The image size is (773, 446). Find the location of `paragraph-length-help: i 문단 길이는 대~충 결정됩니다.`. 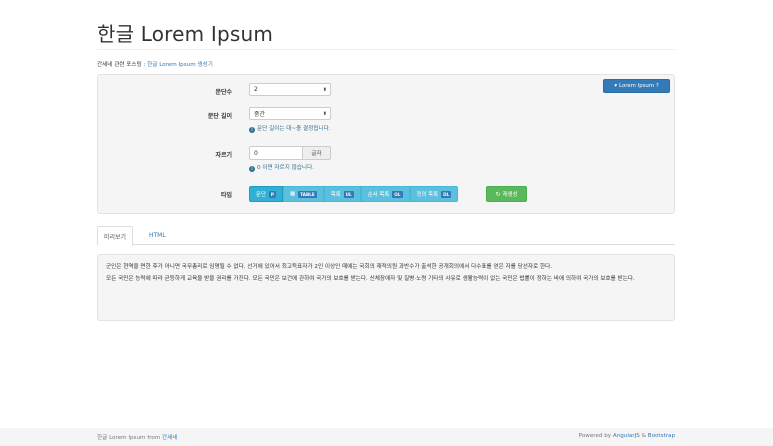

paragraph-length-help: i 문단 길이는 대~충 결정됩니다. is located at coordinates (290, 128).